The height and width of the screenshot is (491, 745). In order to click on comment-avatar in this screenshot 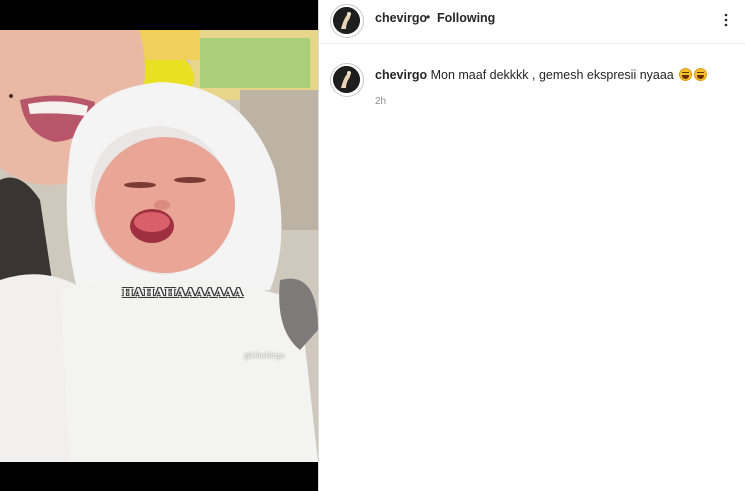, I will do `click(347, 80)`.